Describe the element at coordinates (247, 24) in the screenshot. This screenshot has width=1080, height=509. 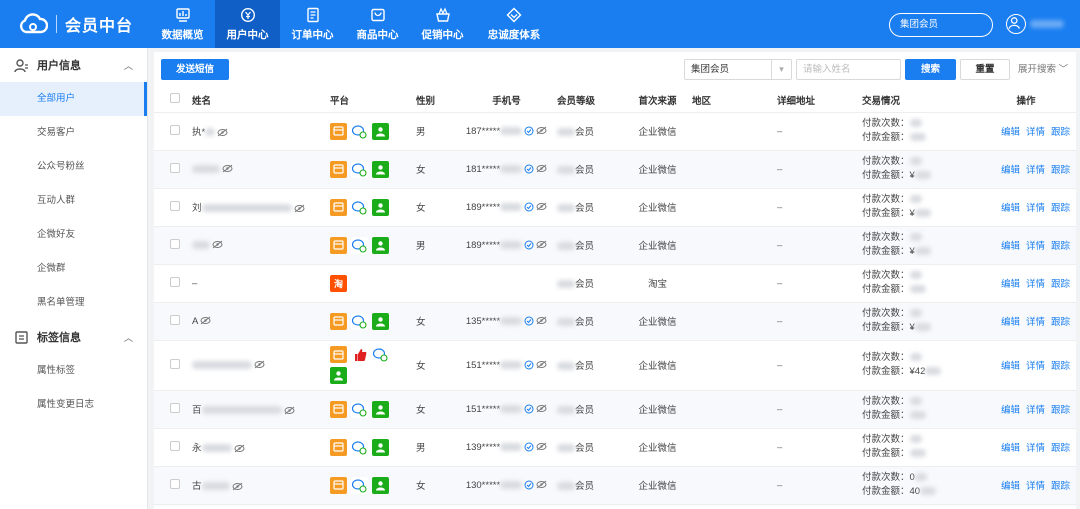
I see `nav-item-user-center: 用户中心` at that location.